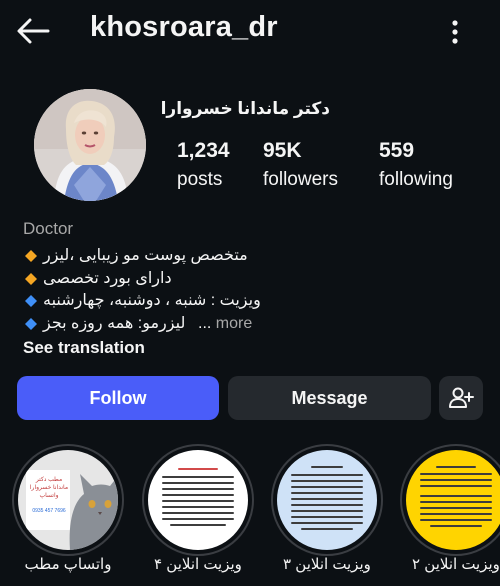  I want to click on stat-posts: 1,234 posts, so click(203, 166).